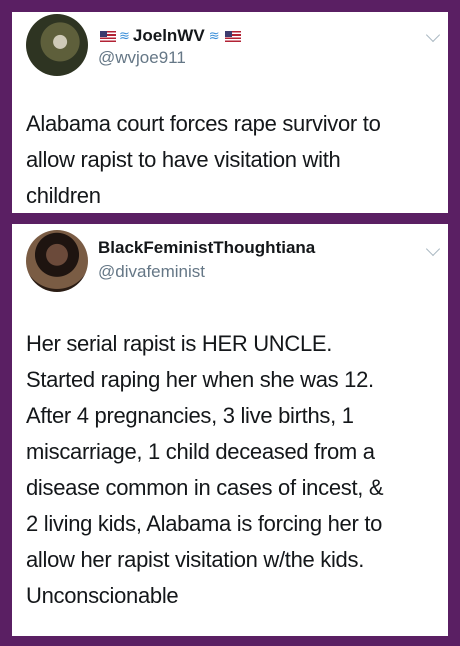 Image resolution: width=460 pixels, height=646 pixels. What do you see at coordinates (151, 272) in the screenshot?
I see `user-handle: @divafeminist` at bounding box center [151, 272].